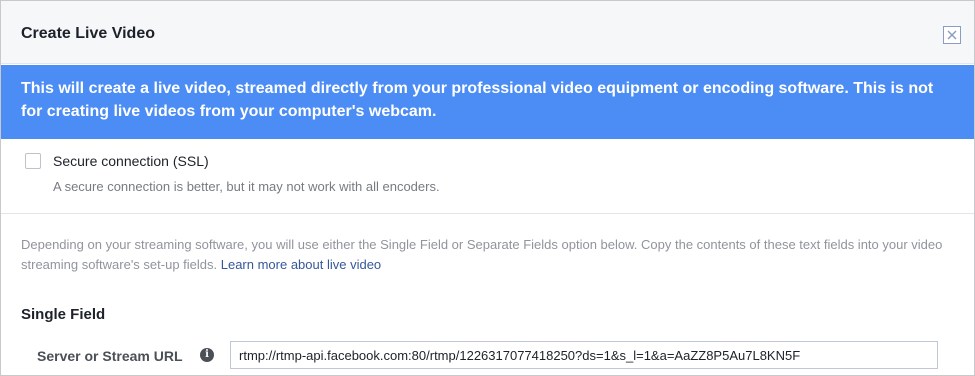  I want to click on close-icon, so click(952, 35).